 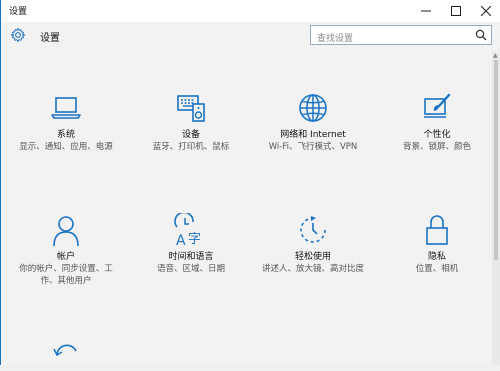 What do you see at coordinates (313, 135) in the screenshot?
I see `tile-name: 网络和 Internet` at bounding box center [313, 135].